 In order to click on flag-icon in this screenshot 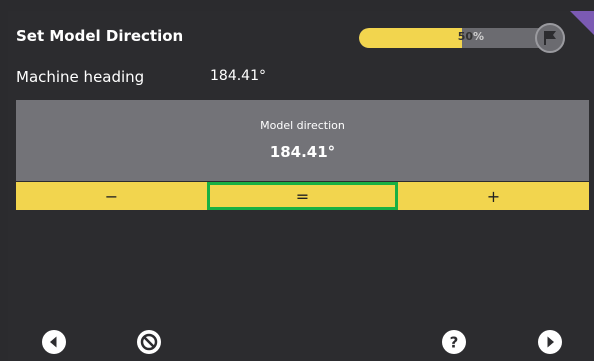, I will do `click(550, 38)`.